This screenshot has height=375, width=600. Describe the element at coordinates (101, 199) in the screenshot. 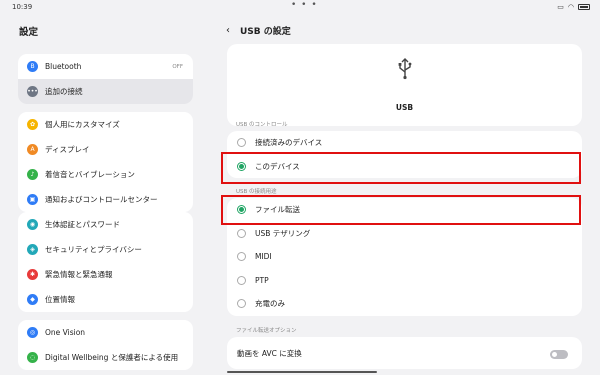

I see `sidebar-item-label: 通知およびコントロールセンター` at that location.